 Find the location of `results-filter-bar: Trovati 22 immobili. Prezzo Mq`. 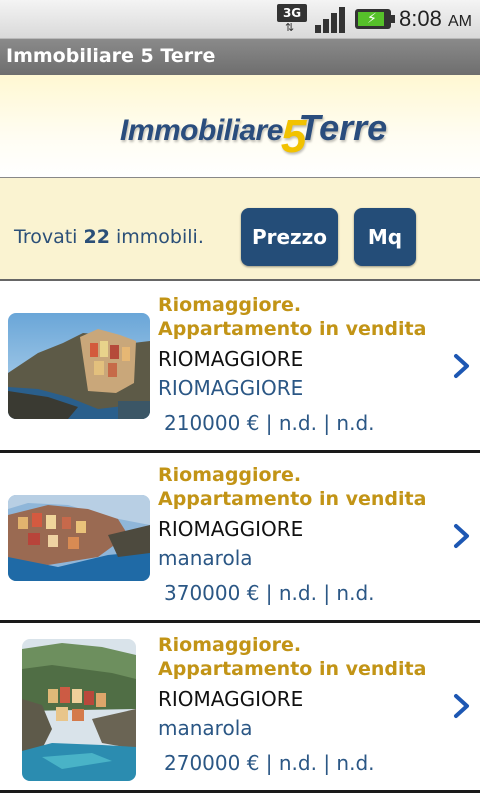

results-filter-bar: Trovati 22 immobili. Prezzo Mq is located at coordinates (240, 229).